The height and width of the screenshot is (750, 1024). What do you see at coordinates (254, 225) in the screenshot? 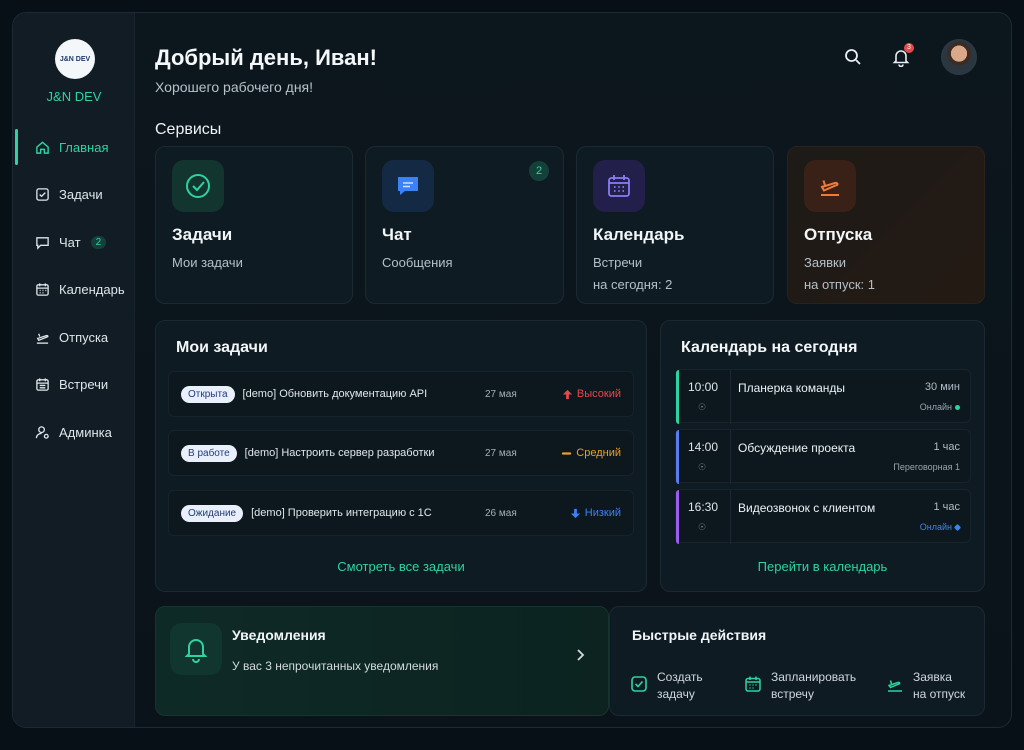
I see `service-card-tasks: Задачи Мои задачи` at bounding box center [254, 225].